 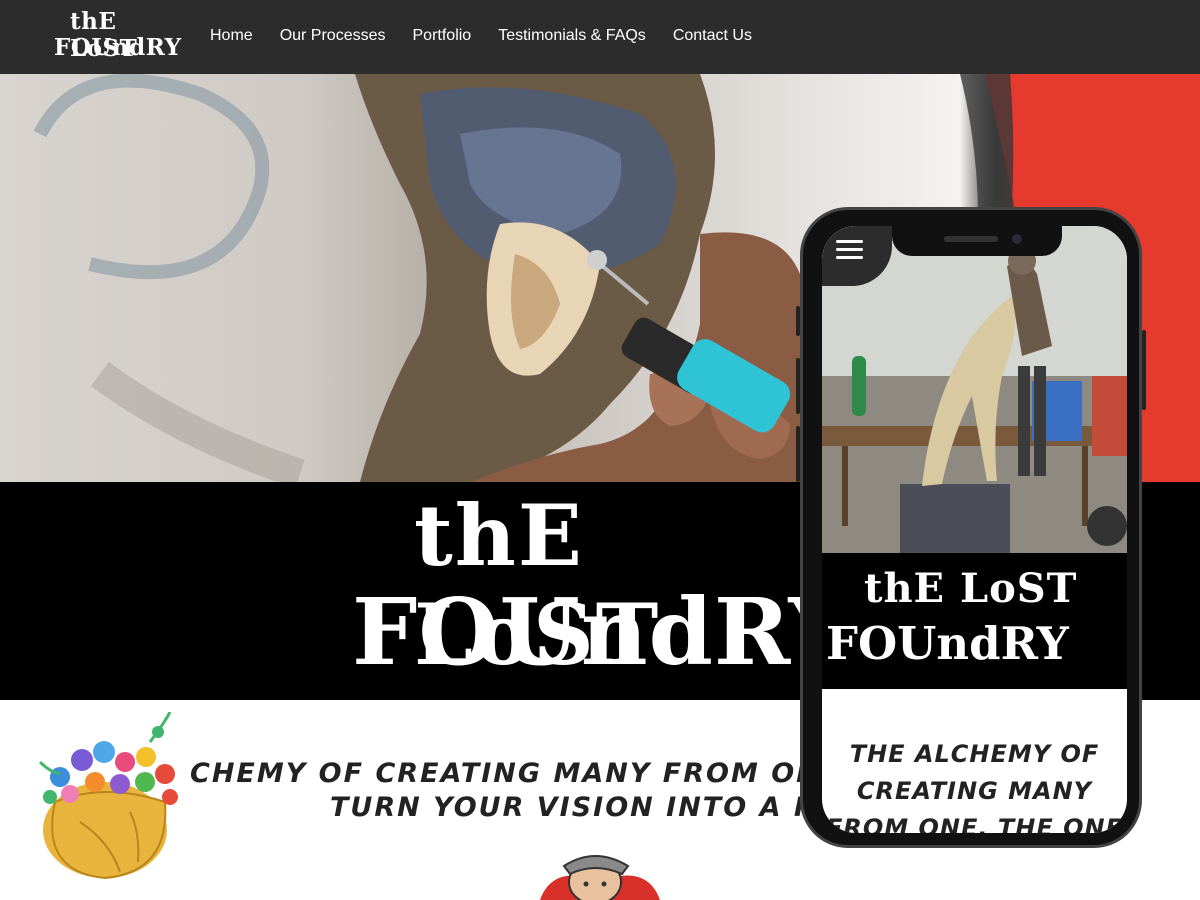 I want to click on phone-notch, so click(x=977, y=241).